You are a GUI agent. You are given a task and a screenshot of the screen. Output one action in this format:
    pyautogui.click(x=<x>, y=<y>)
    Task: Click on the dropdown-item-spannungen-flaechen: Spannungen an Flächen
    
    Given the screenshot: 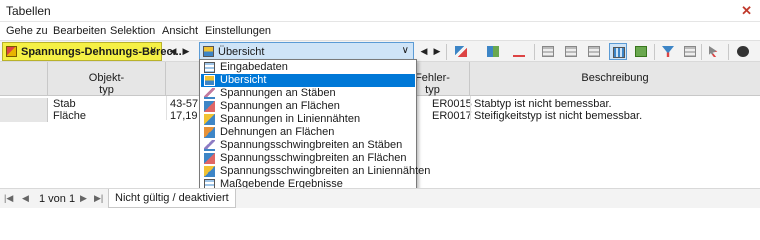 What is the action you would take?
    pyautogui.click(x=308, y=106)
    